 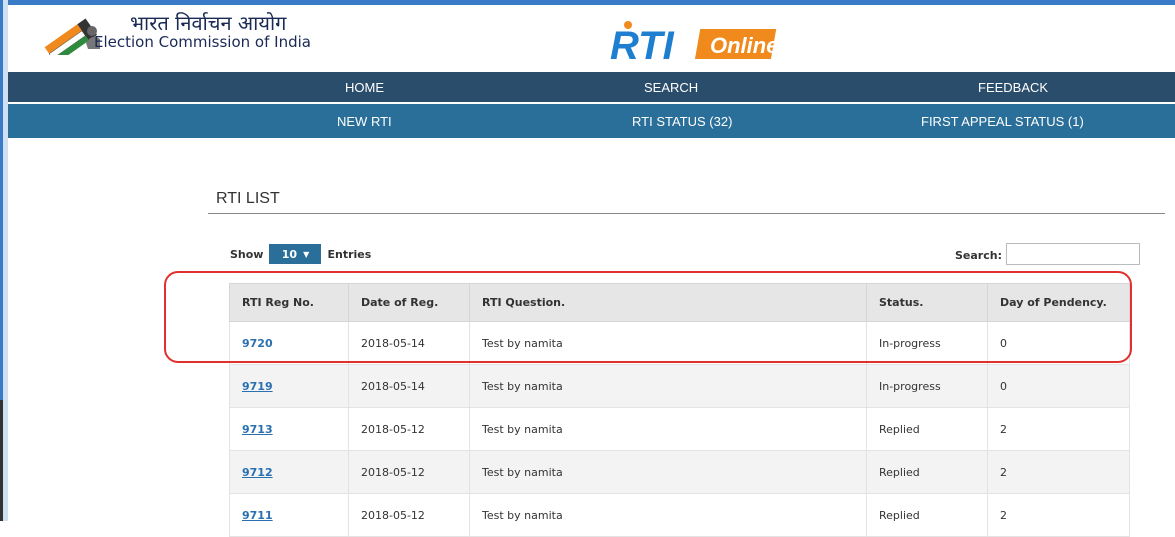 I want to click on nav-rti-status: RTI STATUS (32), so click(x=682, y=121).